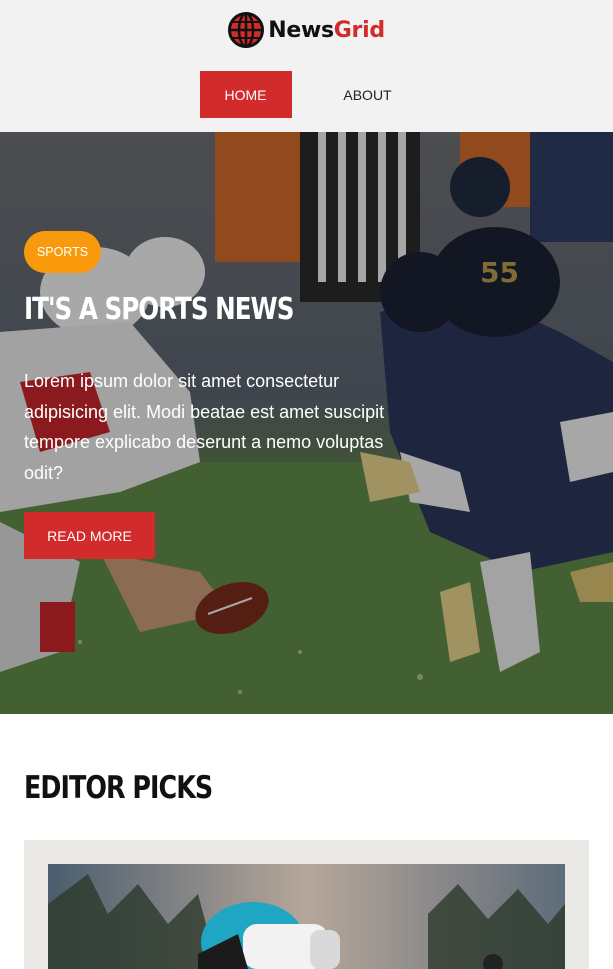 The height and width of the screenshot is (969, 613). What do you see at coordinates (89, 535) in the screenshot?
I see `read-more-button: READ MORE` at bounding box center [89, 535].